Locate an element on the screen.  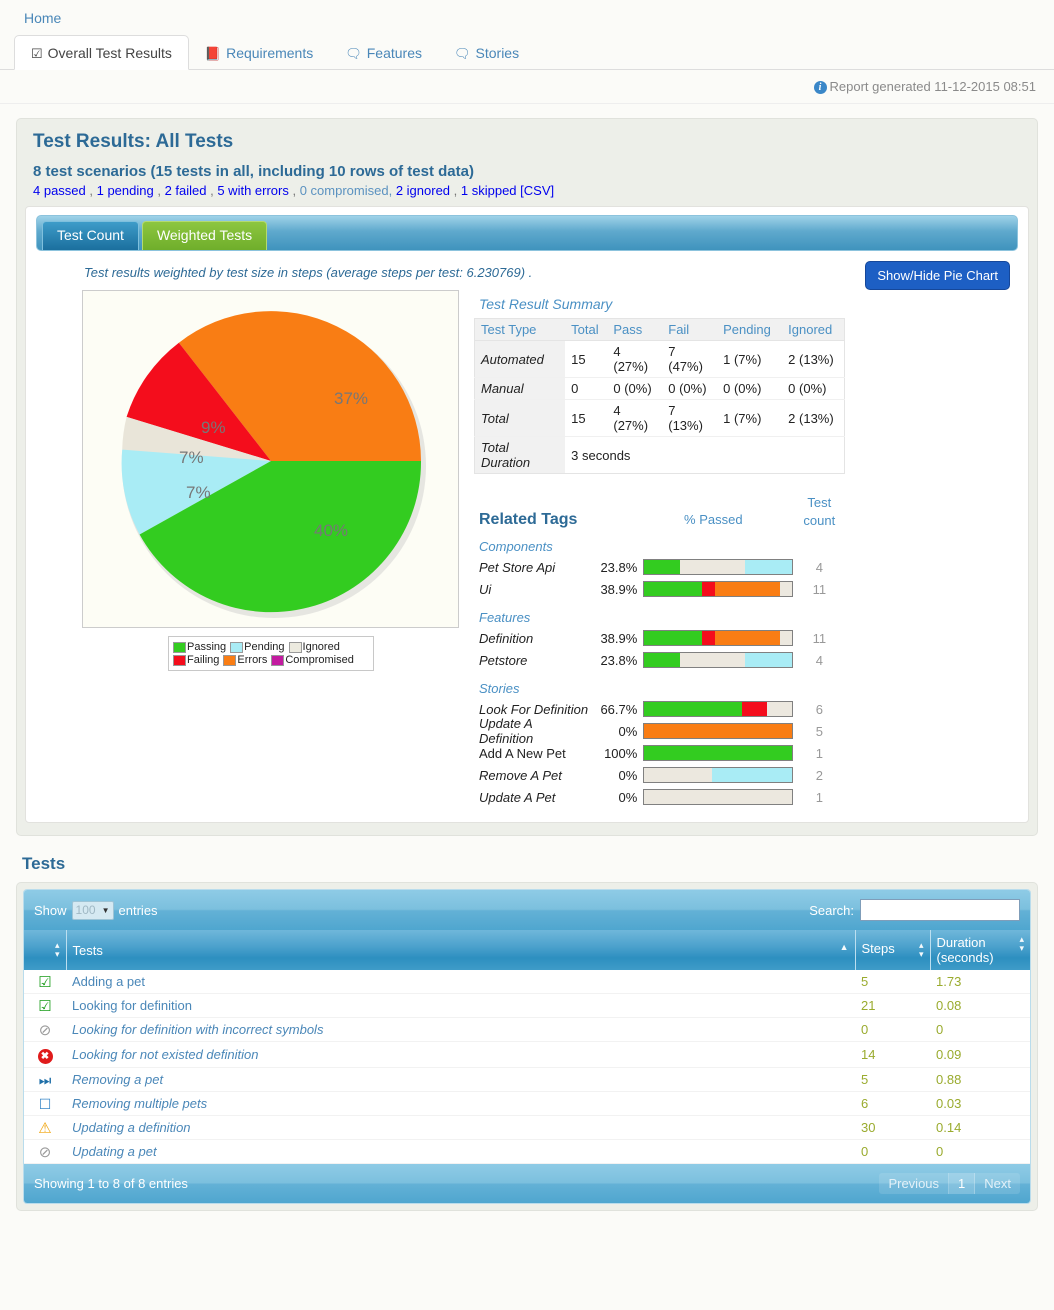
table-row: ☑ Looking for definition 21 0.08 is located at coordinates (527, 1006).